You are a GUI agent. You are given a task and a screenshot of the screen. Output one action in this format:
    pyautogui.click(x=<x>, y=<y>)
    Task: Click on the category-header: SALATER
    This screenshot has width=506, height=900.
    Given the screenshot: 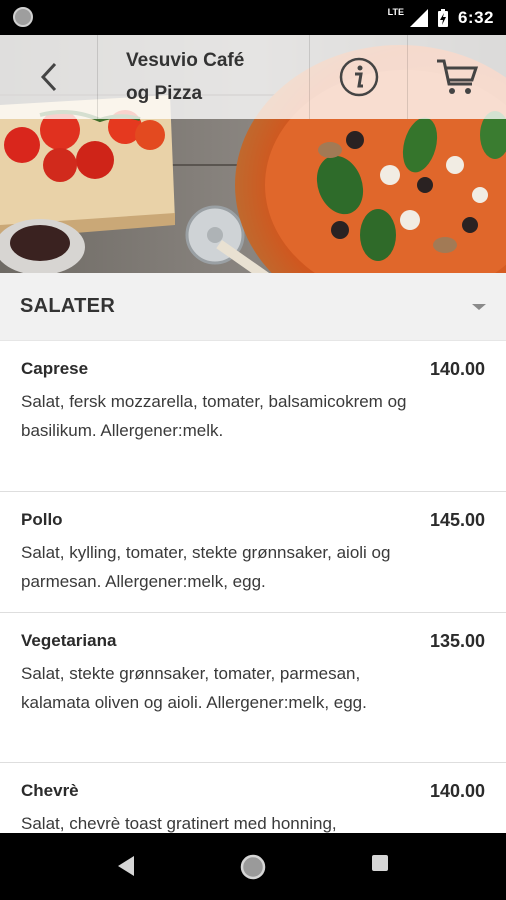 What is the action you would take?
    pyautogui.click(x=253, y=307)
    